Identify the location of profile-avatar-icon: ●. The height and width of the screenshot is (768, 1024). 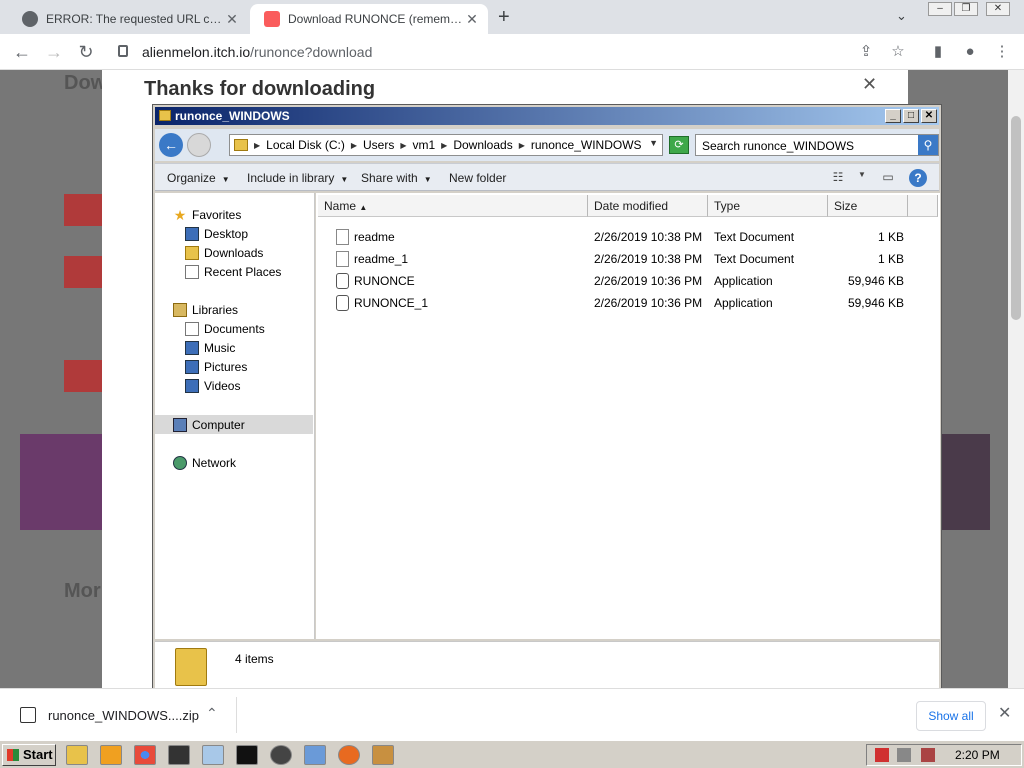
(970, 52).